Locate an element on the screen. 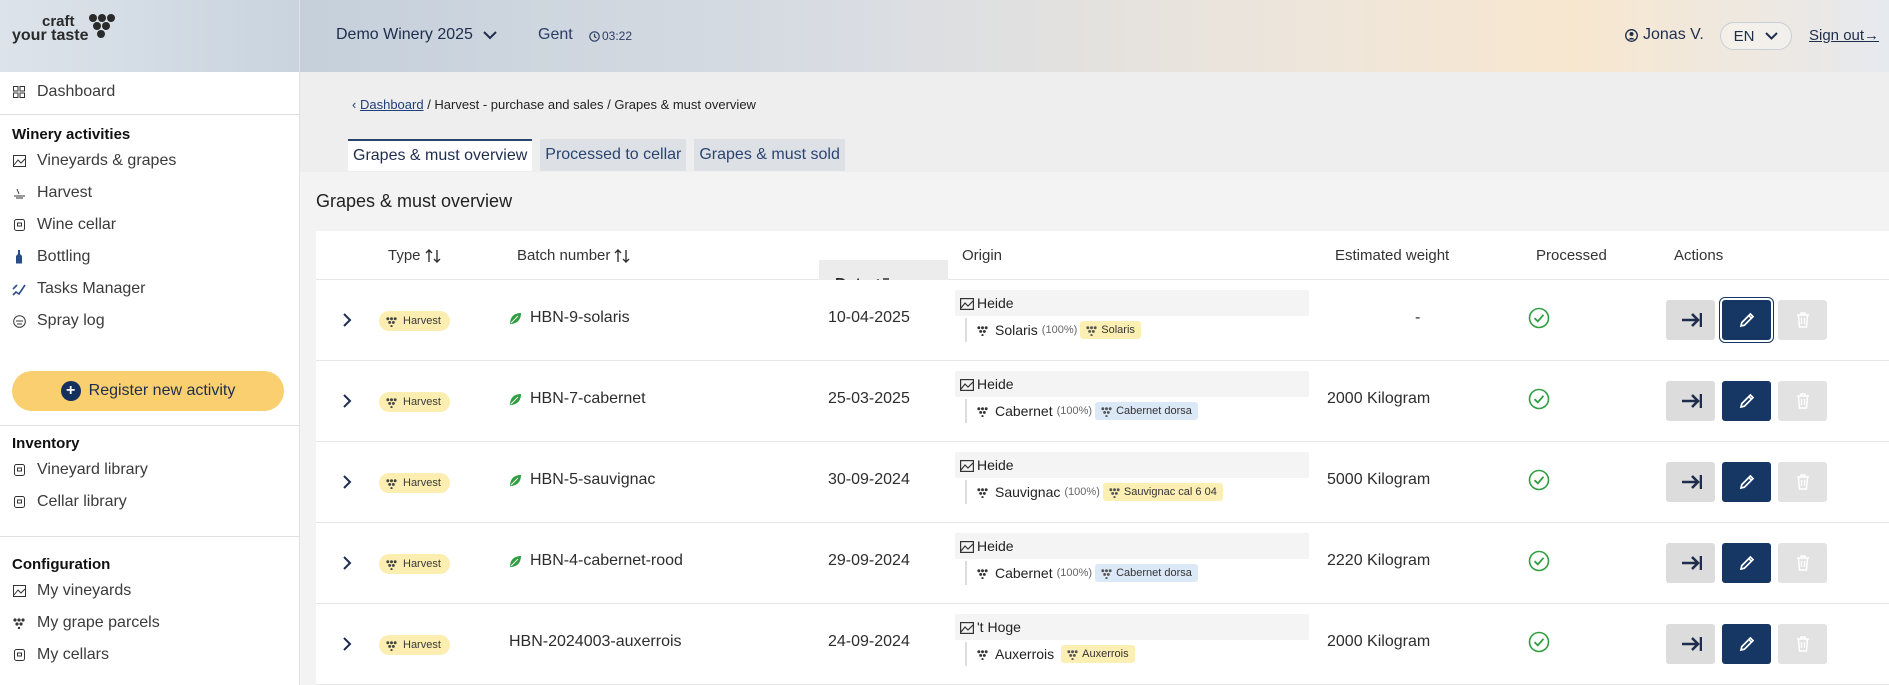 This screenshot has height=685, width=1889. batch-number: HBN-4-cabernet-rood is located at coordinates (596, 561).